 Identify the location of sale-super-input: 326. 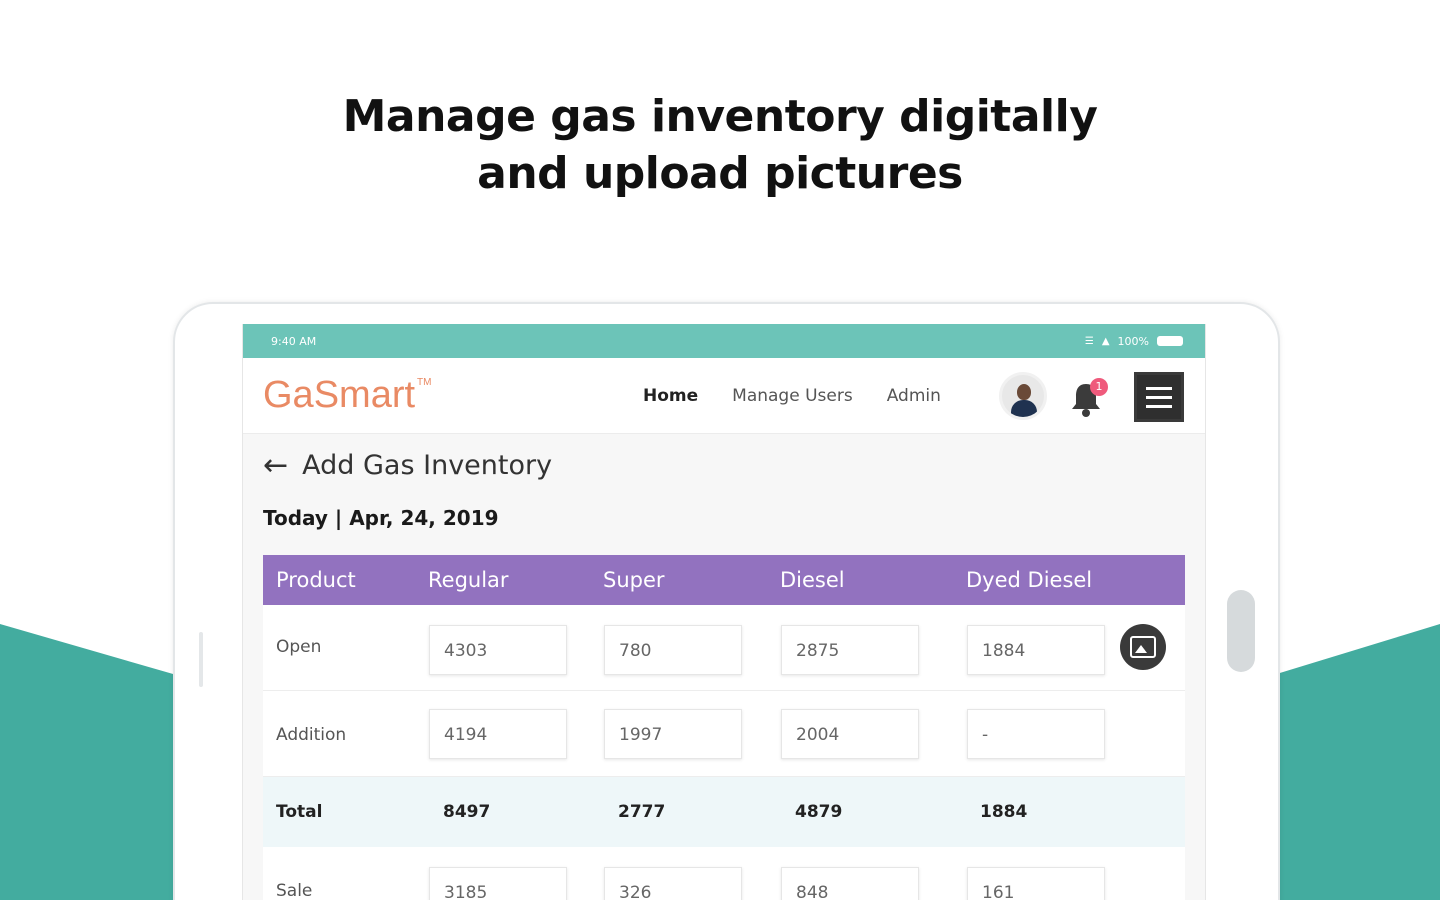
(673, 883).